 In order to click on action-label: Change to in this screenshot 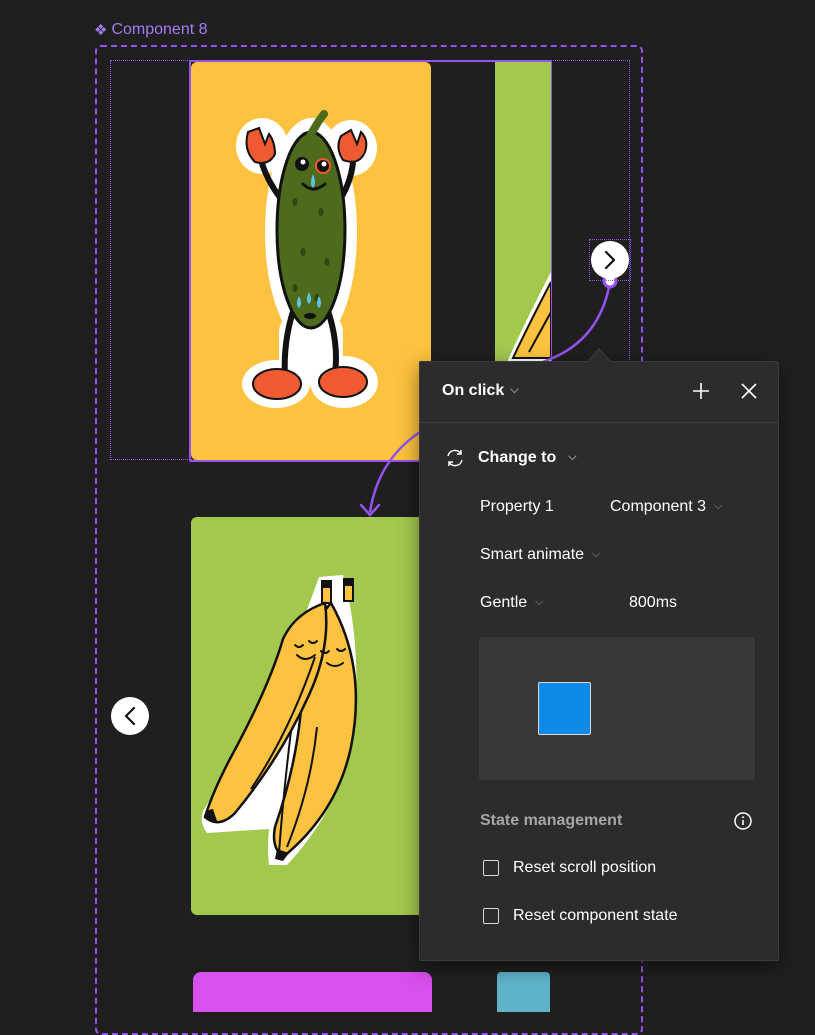, I will do `click(517, 457)`.